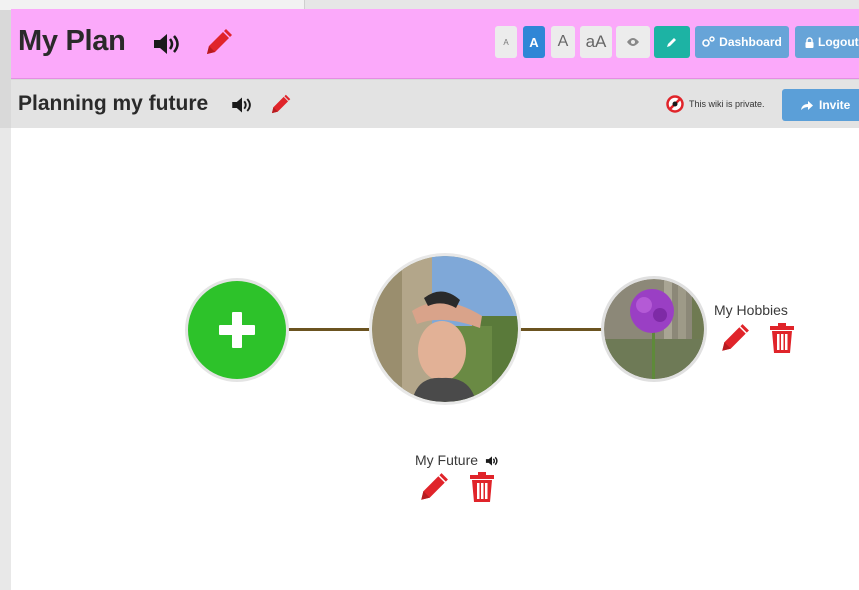 The width and height of the screenshot is (859, 590). I want to click on logout-button: Logout, so click(827, 42).